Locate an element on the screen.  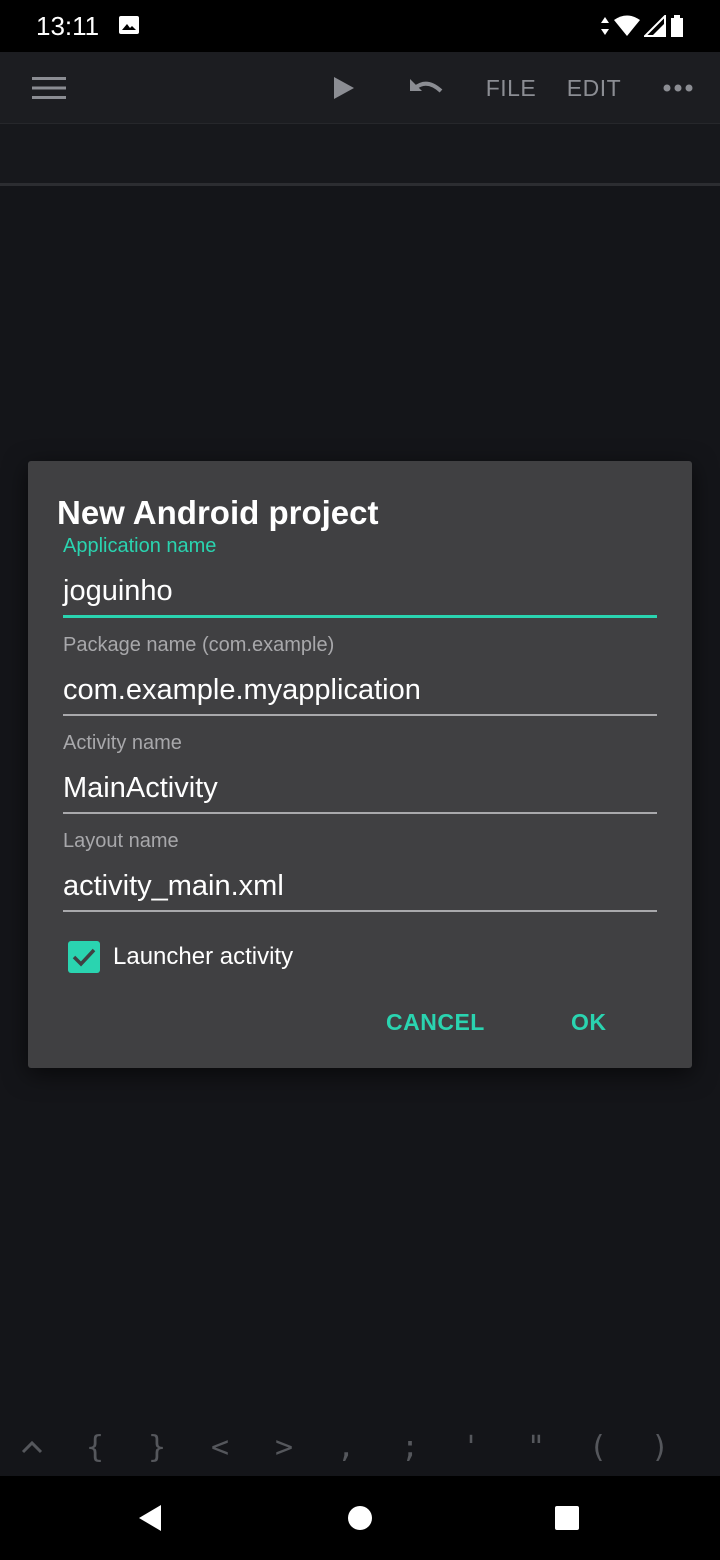
layout-name-underline is located at coordinates (360, 911).